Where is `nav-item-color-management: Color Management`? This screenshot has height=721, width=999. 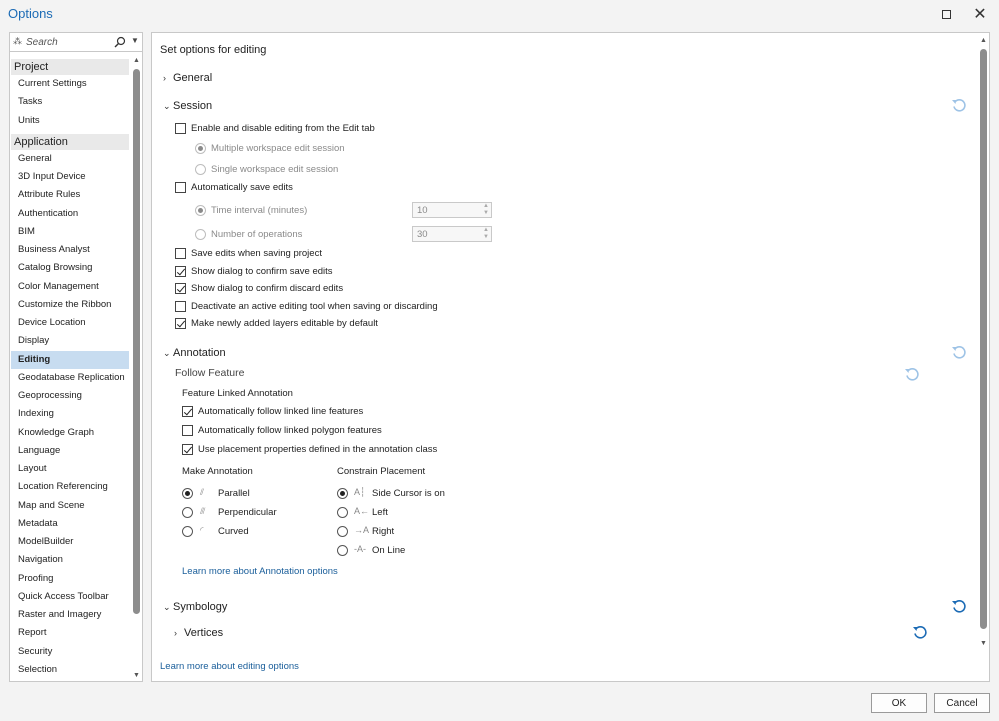
nav-item-color-management: Color Management is located at coordinates (70, 287).